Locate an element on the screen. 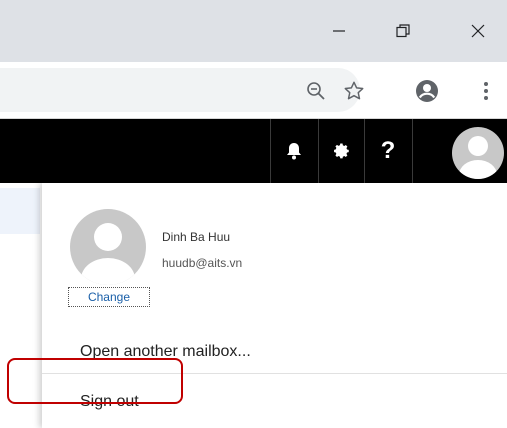  menu-dots-icon is located at coordinates (486, 91).